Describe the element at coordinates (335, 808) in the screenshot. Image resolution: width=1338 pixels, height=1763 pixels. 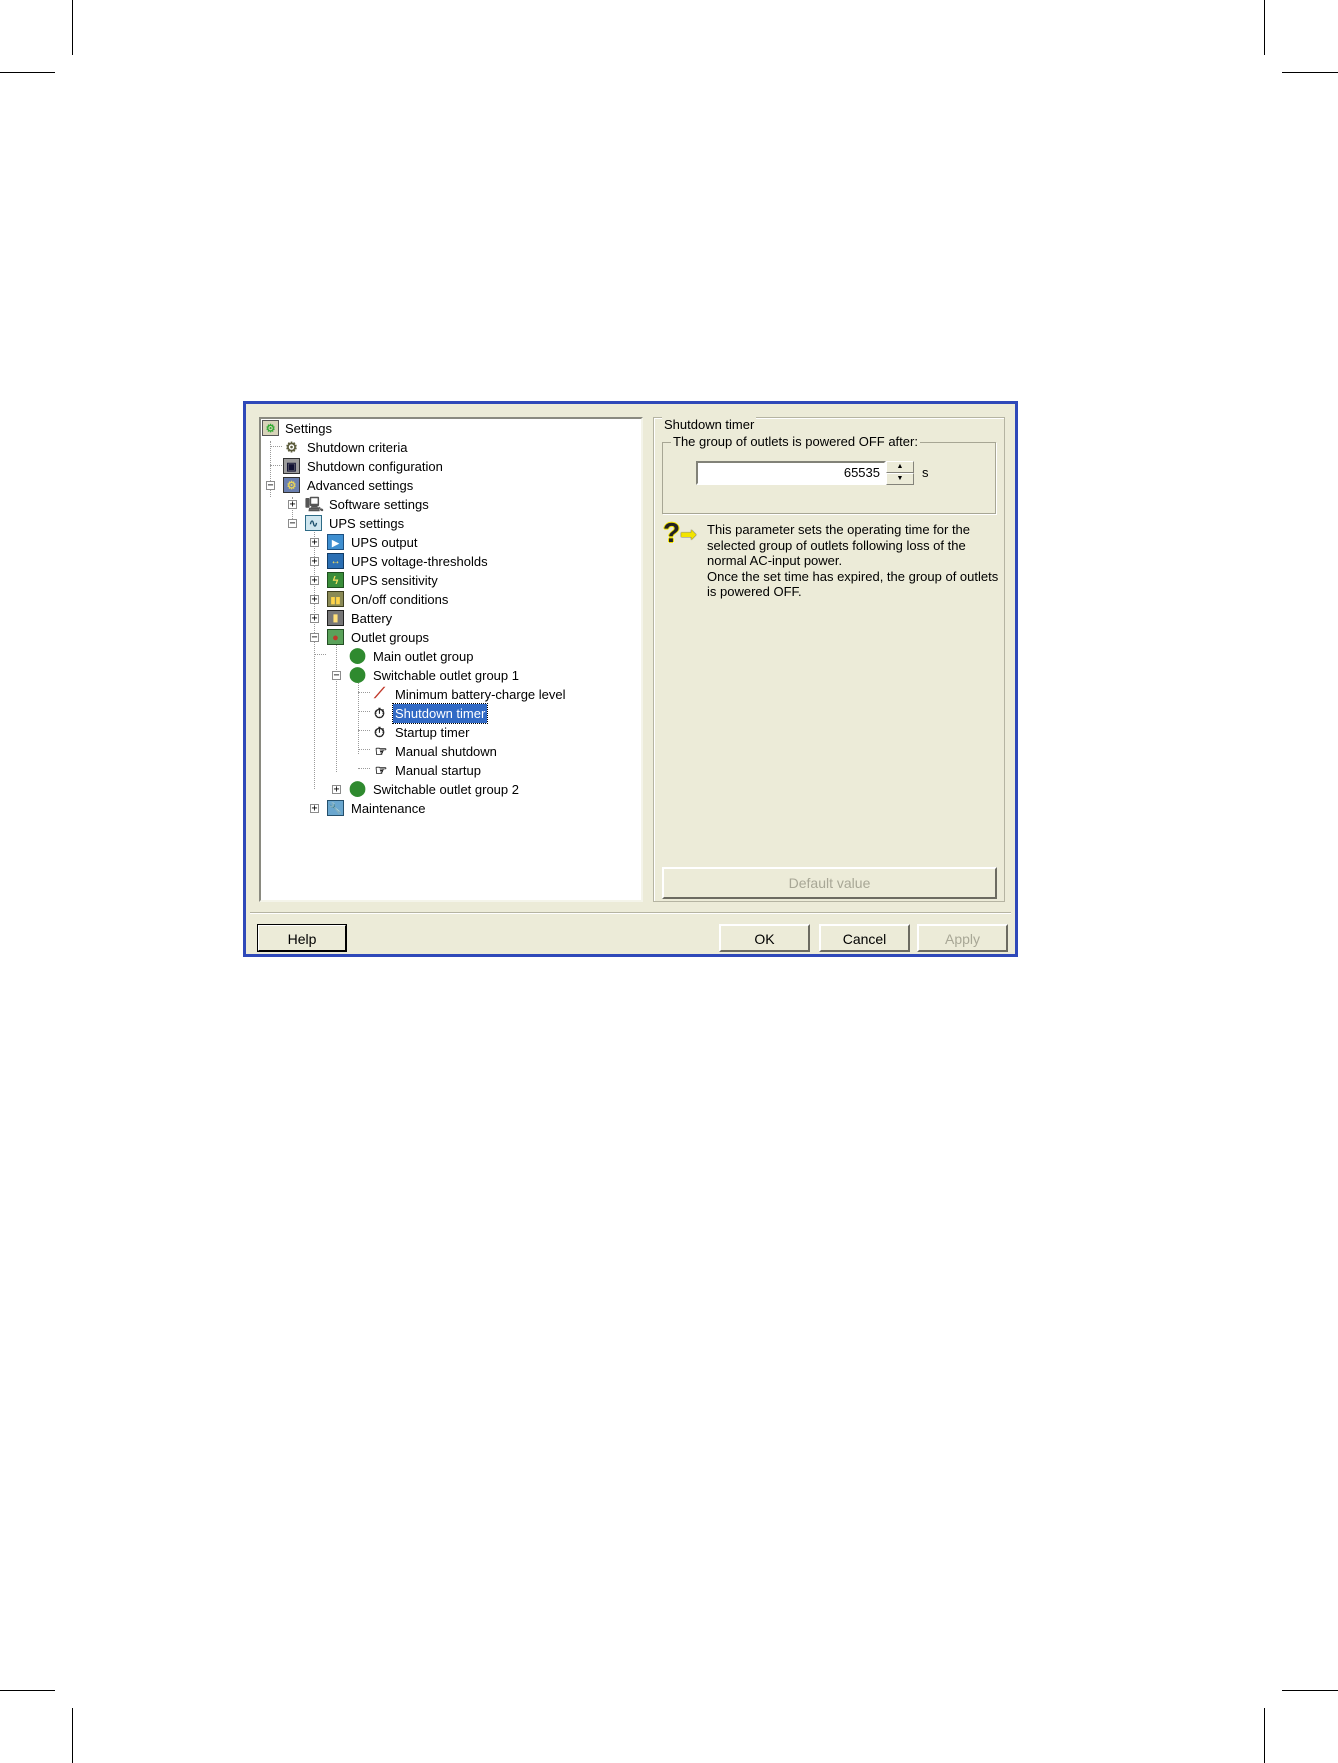
I see `maintenance-icon: 🔧` at that location.